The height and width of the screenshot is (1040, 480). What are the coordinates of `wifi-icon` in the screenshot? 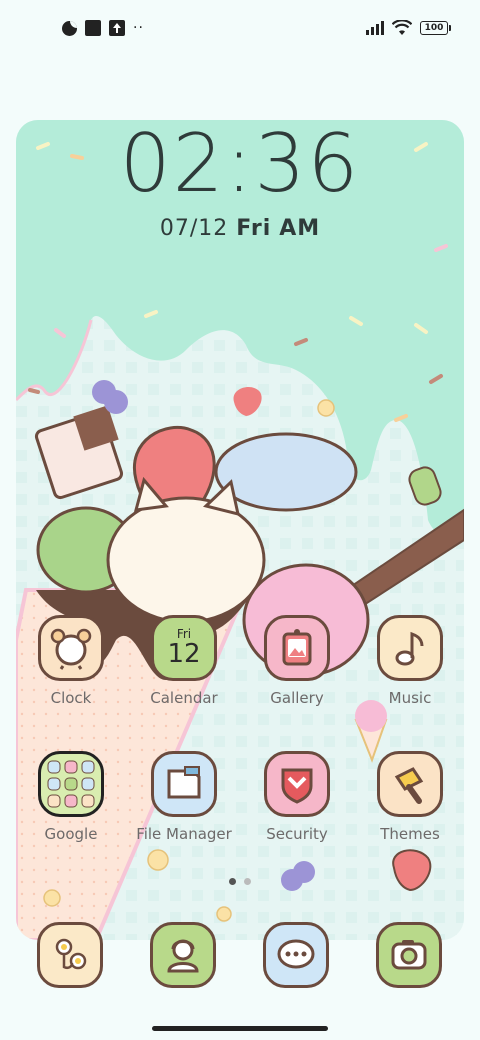 It's located at (402, 27).